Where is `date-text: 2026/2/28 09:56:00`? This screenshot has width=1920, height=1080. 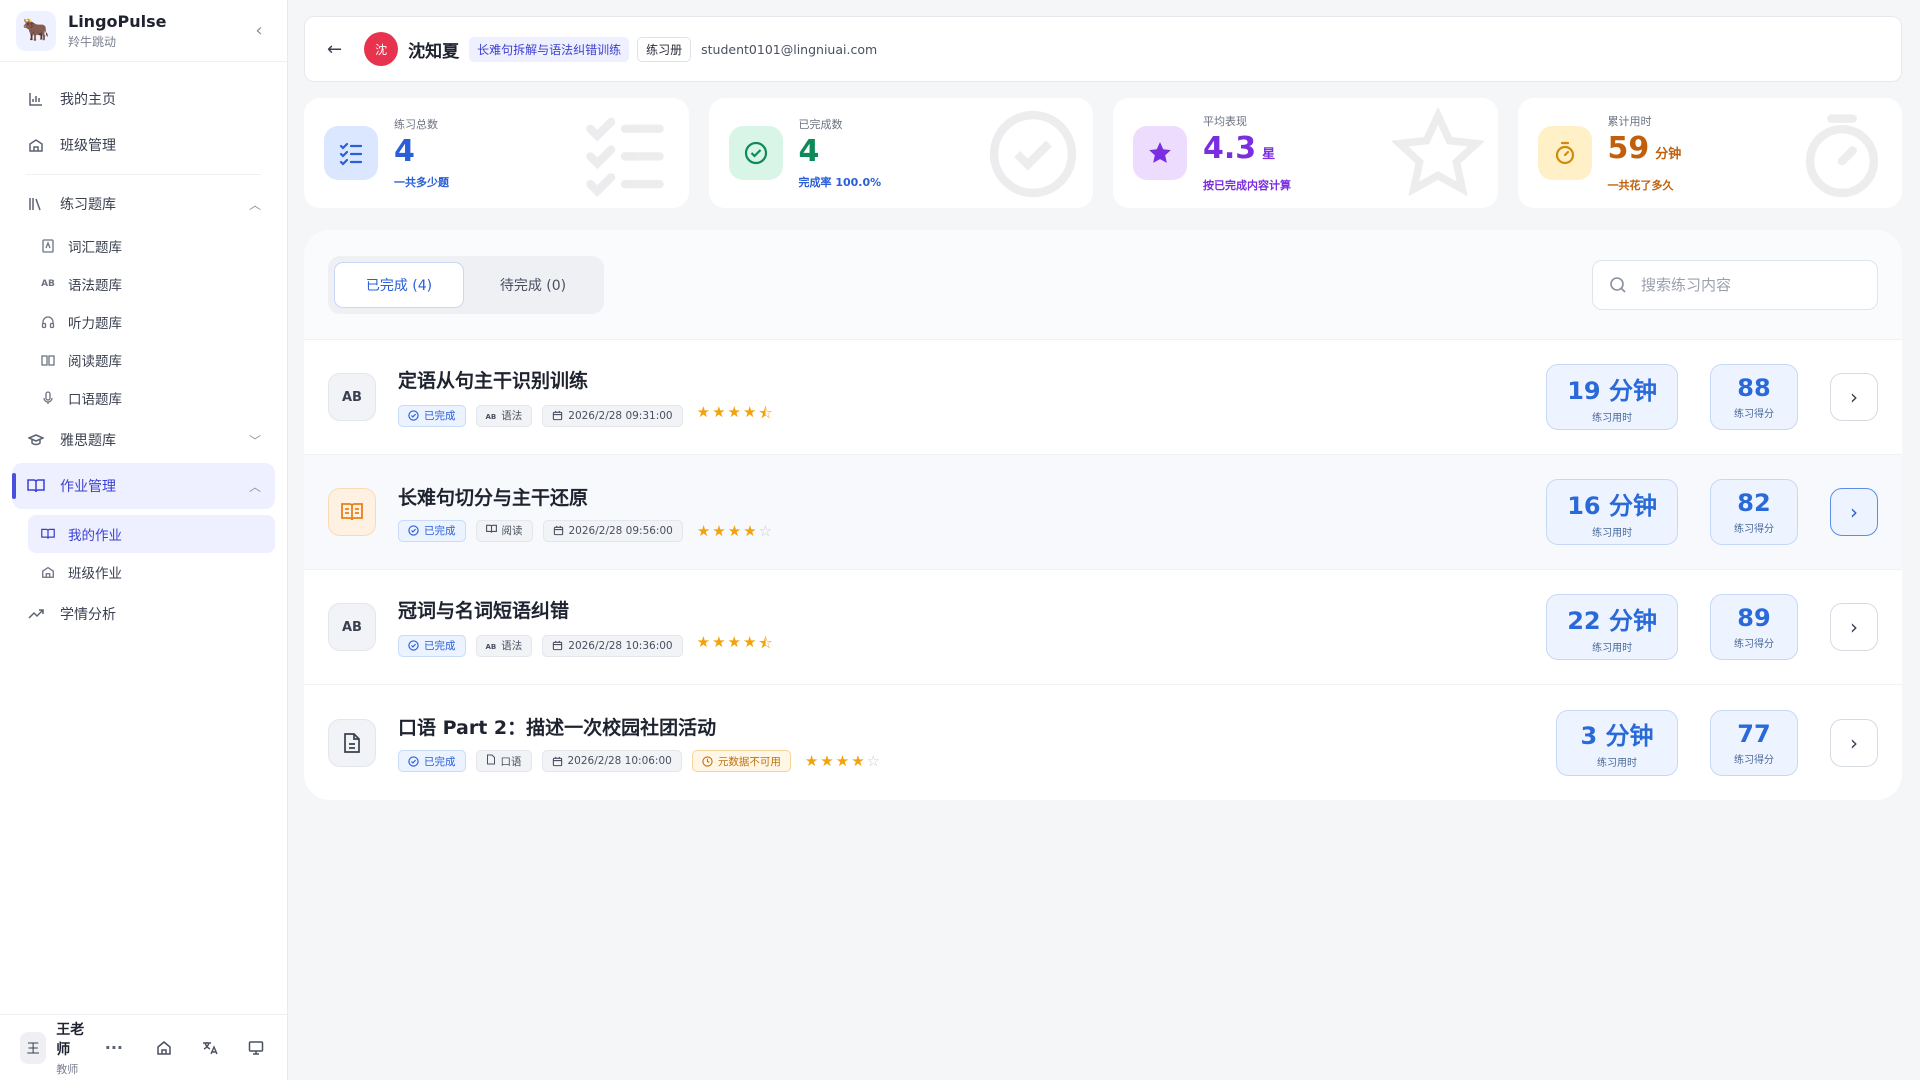
date-text: 2026/2/28 09:56:00 is located at coordinates (620, 530).